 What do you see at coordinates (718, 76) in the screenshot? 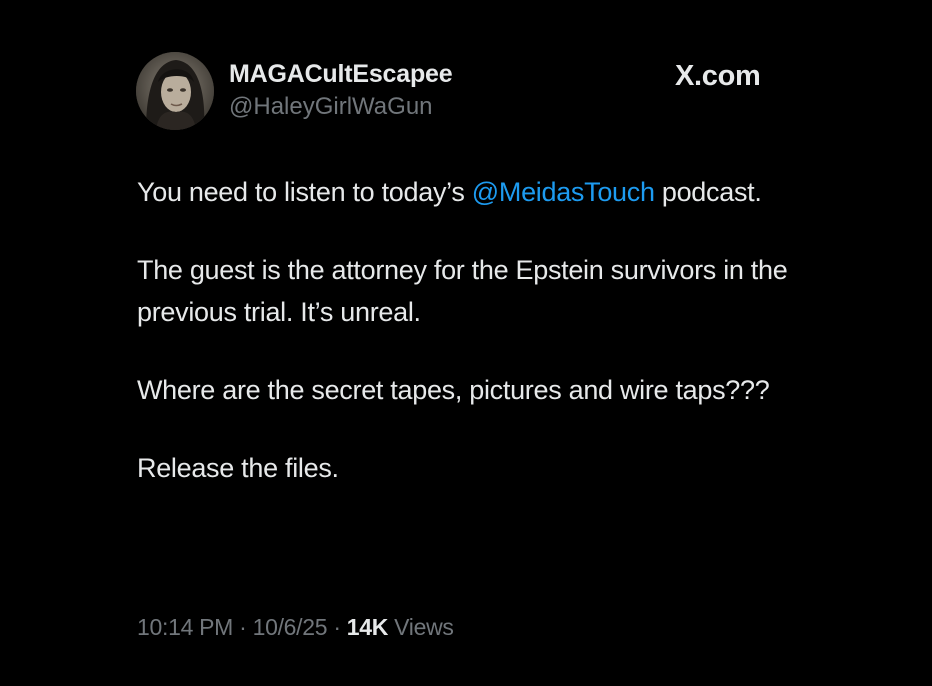
I see `x-brand-label: X.com` at bounding box center [718, 76].